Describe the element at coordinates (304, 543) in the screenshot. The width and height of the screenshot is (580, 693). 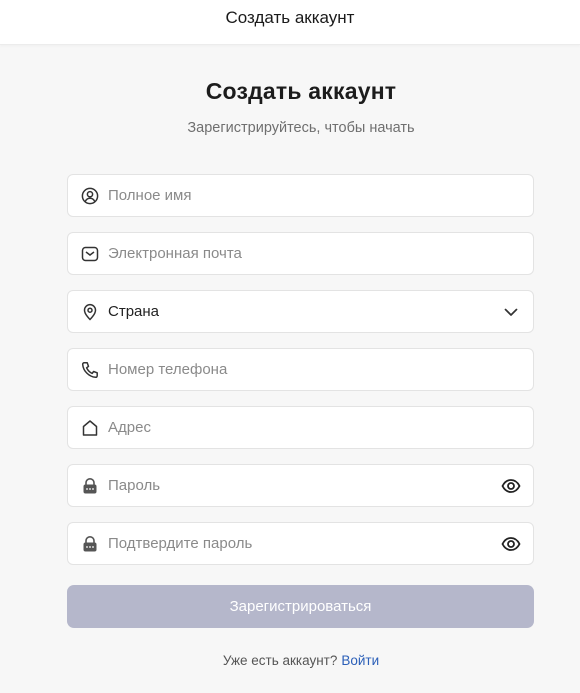
I see `confirm-password-input` at that location.